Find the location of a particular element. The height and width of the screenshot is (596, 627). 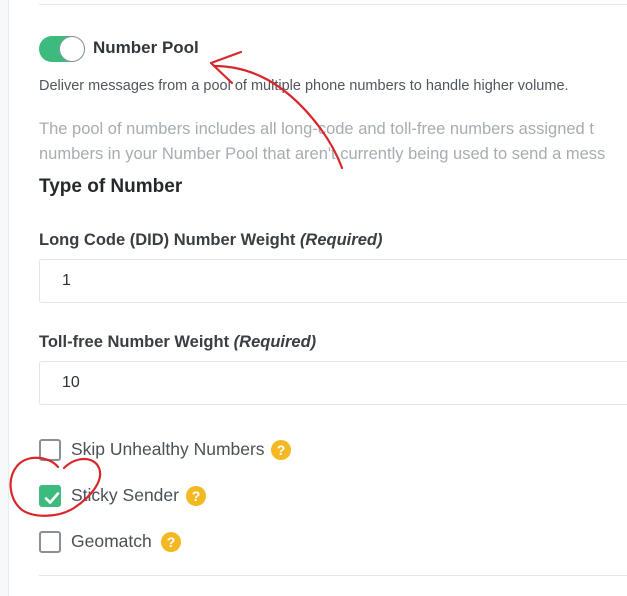

toll-free-weight-label: Toll-free Number Weight (Required) is located at coordinates (177, 342).